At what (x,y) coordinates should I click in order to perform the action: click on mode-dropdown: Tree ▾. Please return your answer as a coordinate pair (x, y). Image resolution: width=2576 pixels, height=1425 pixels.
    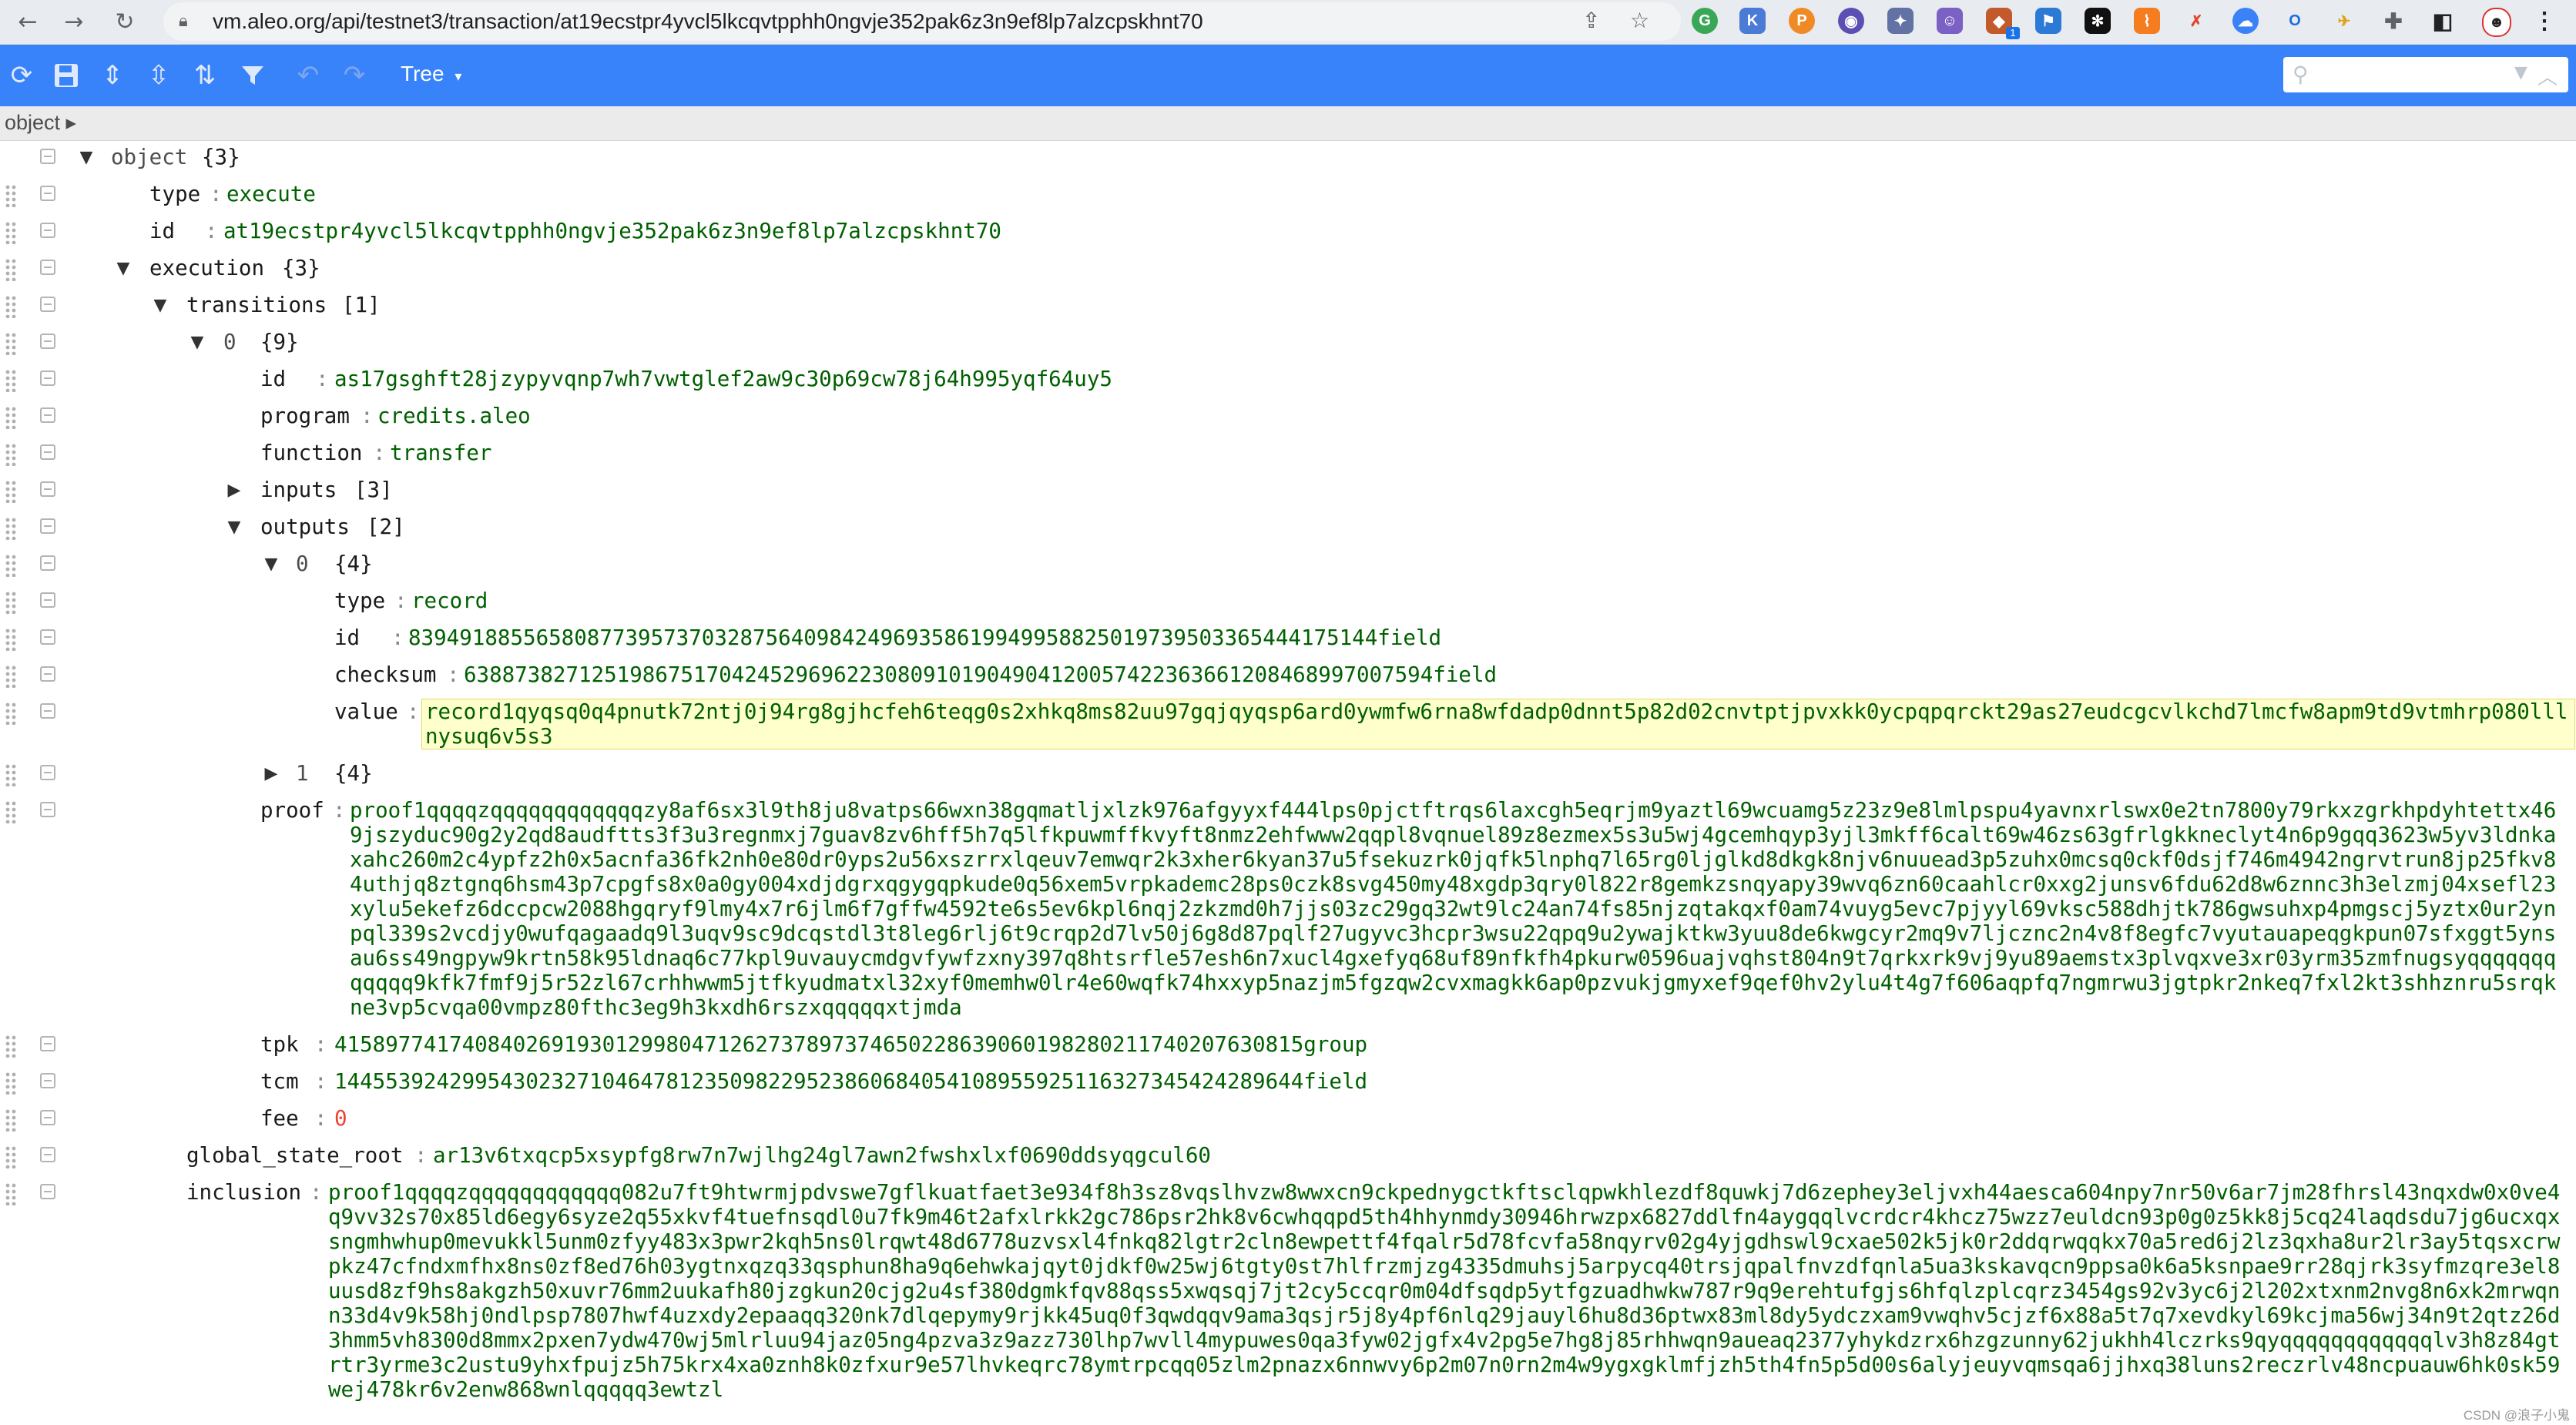
    Looking at the image, I should click on (431, 77).